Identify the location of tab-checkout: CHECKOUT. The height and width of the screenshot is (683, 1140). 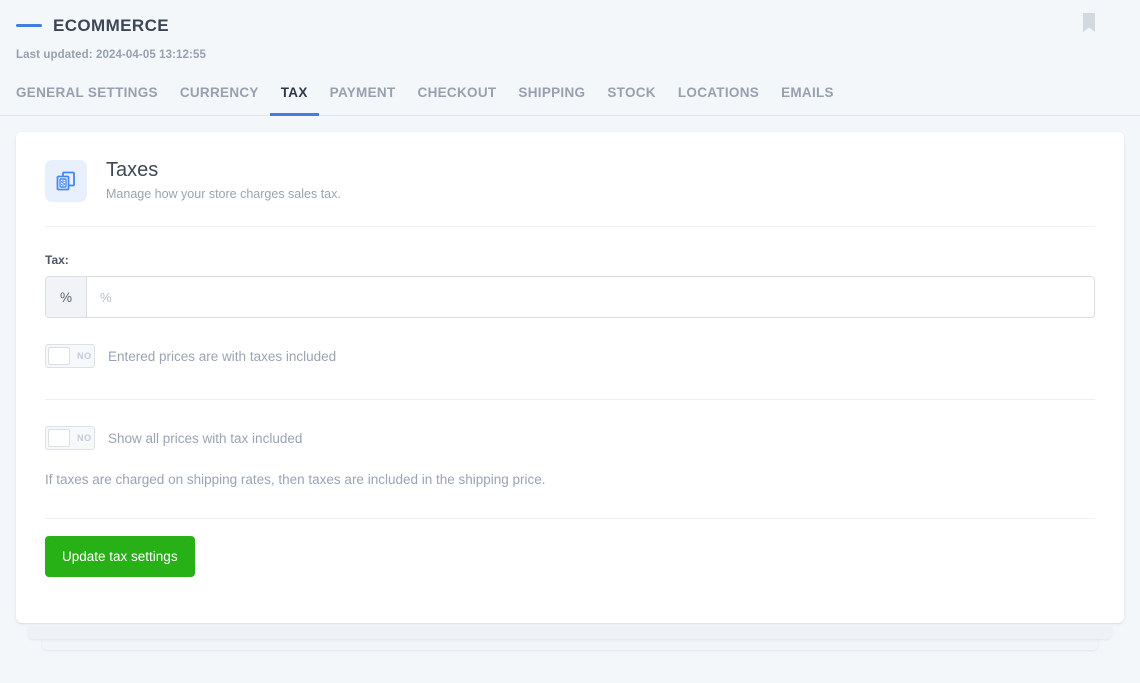
(457, 100).